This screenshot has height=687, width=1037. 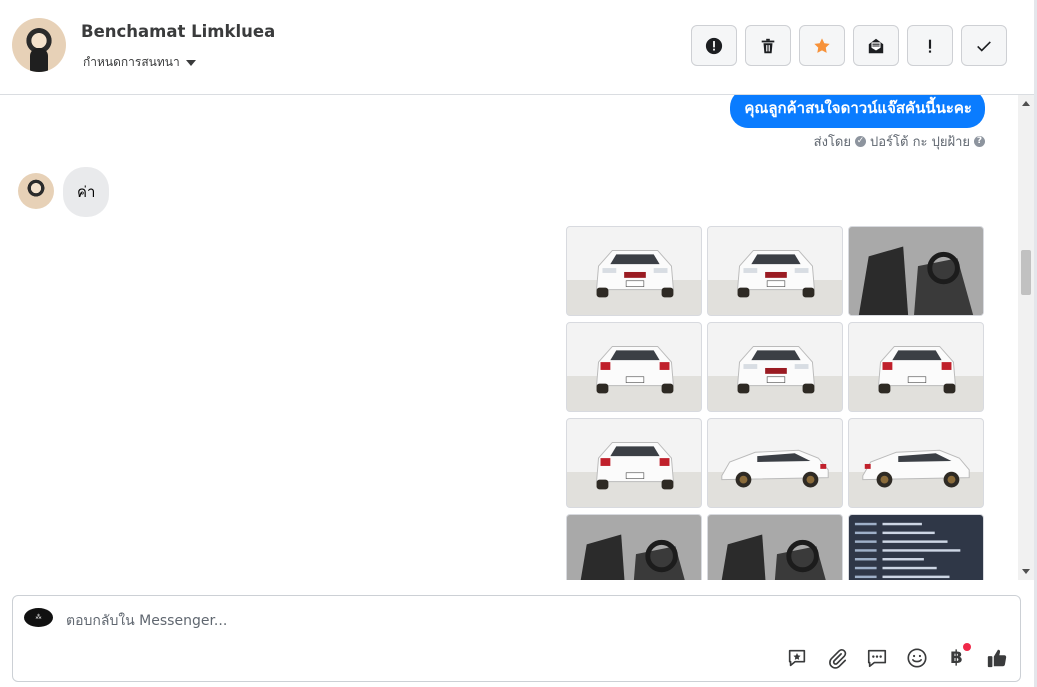 I want to click on scroll-up-arrow-icon, so click(x=1026, y=103).